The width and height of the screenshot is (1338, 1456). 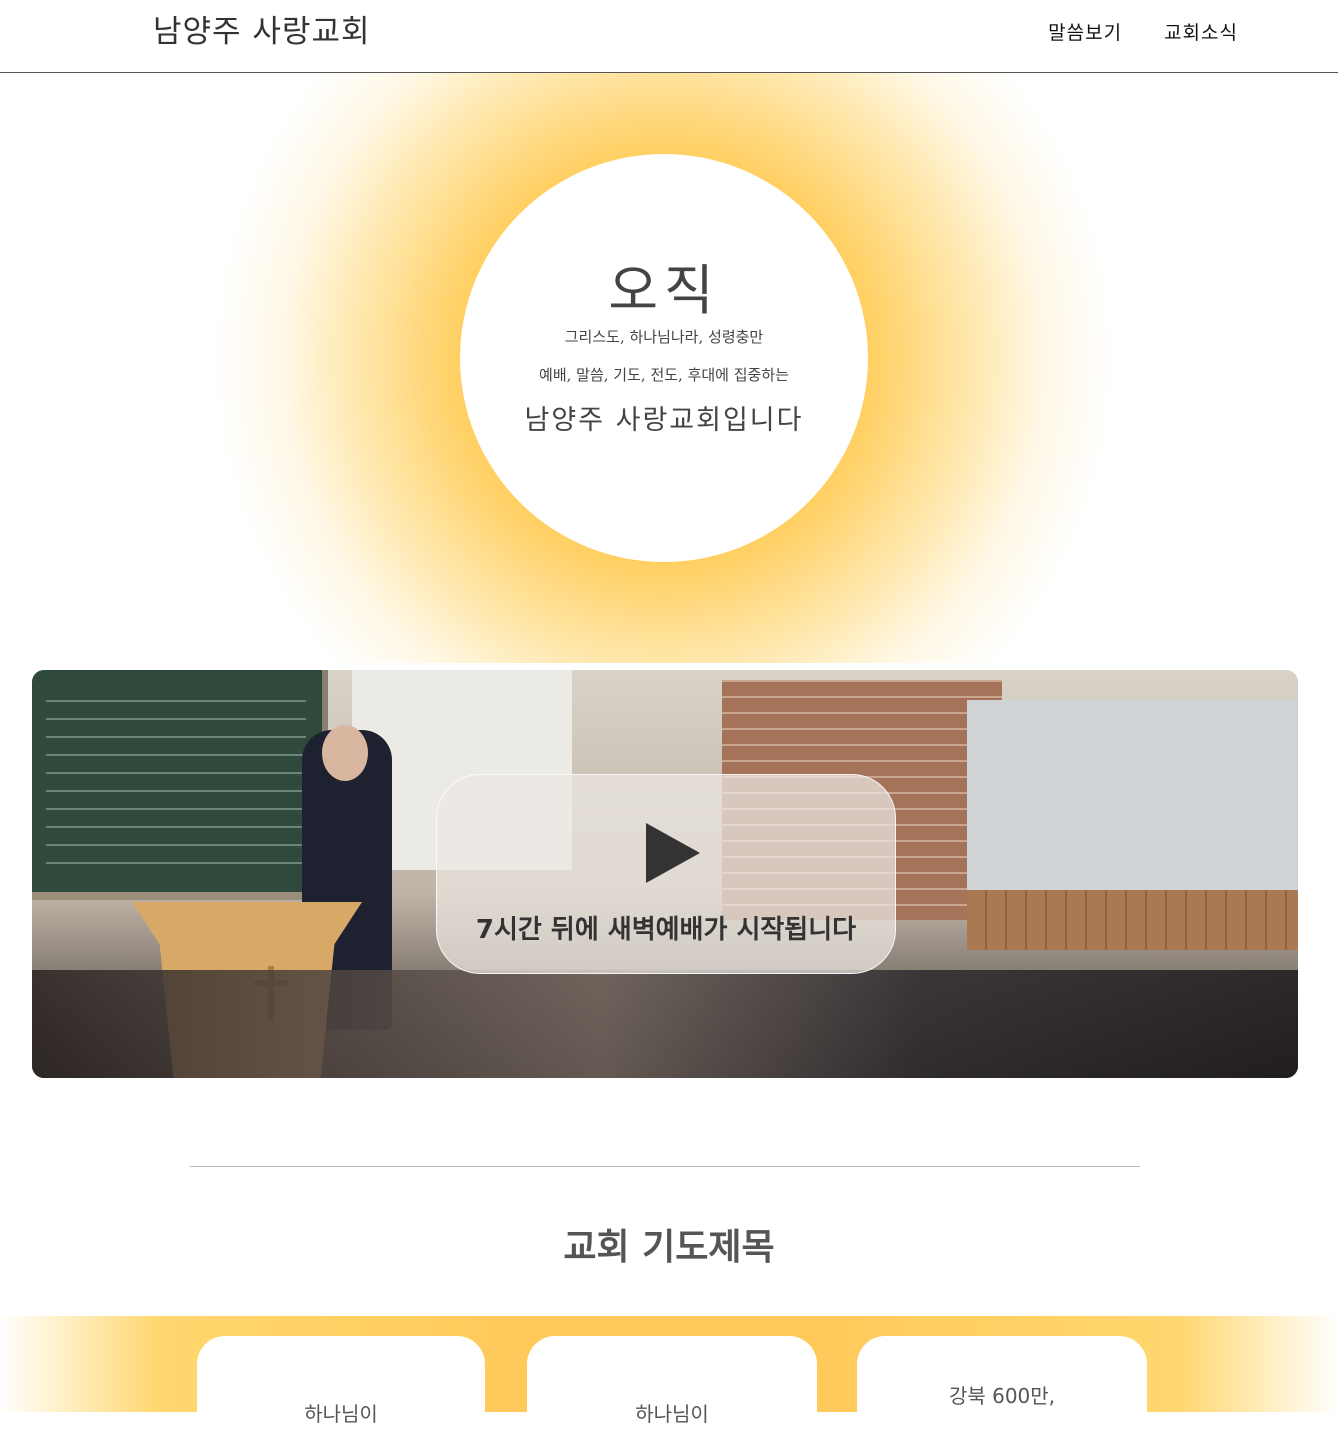 I want to click on prayer-section-title: 교회 기도제목, so click(x=669, y=1247).